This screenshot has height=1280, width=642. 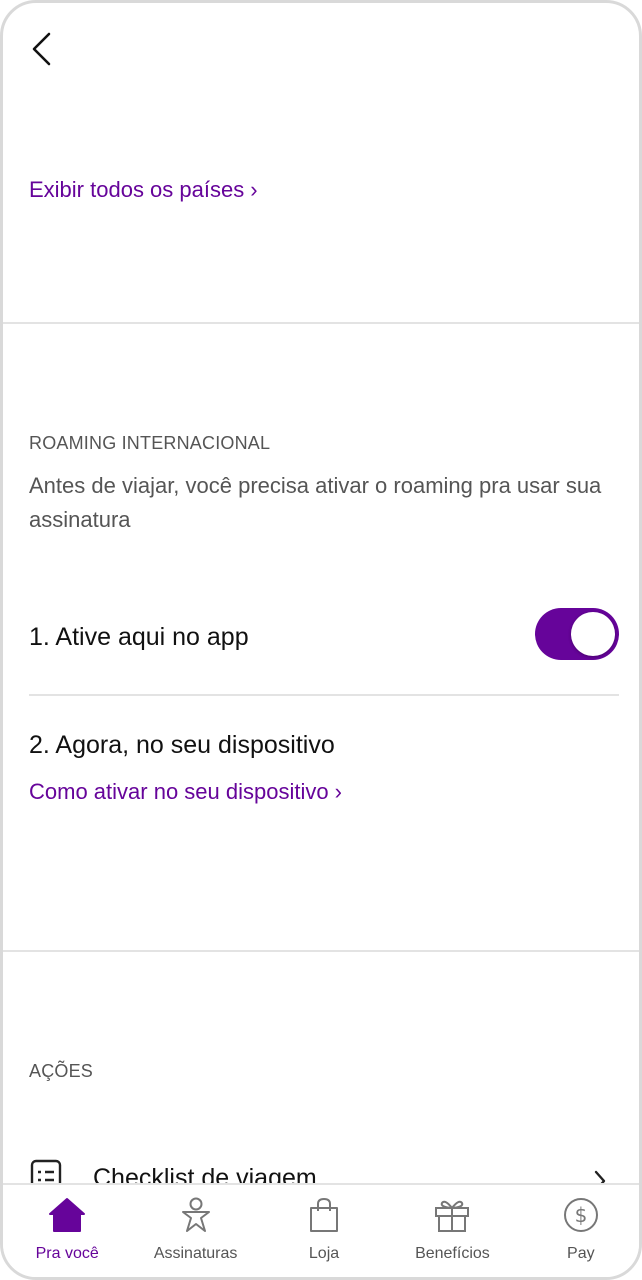 What do you see at coordinates (452, 1253) in the screenshot?
I see `tab-label: Benefícios` at bounding box center [452, 1253].